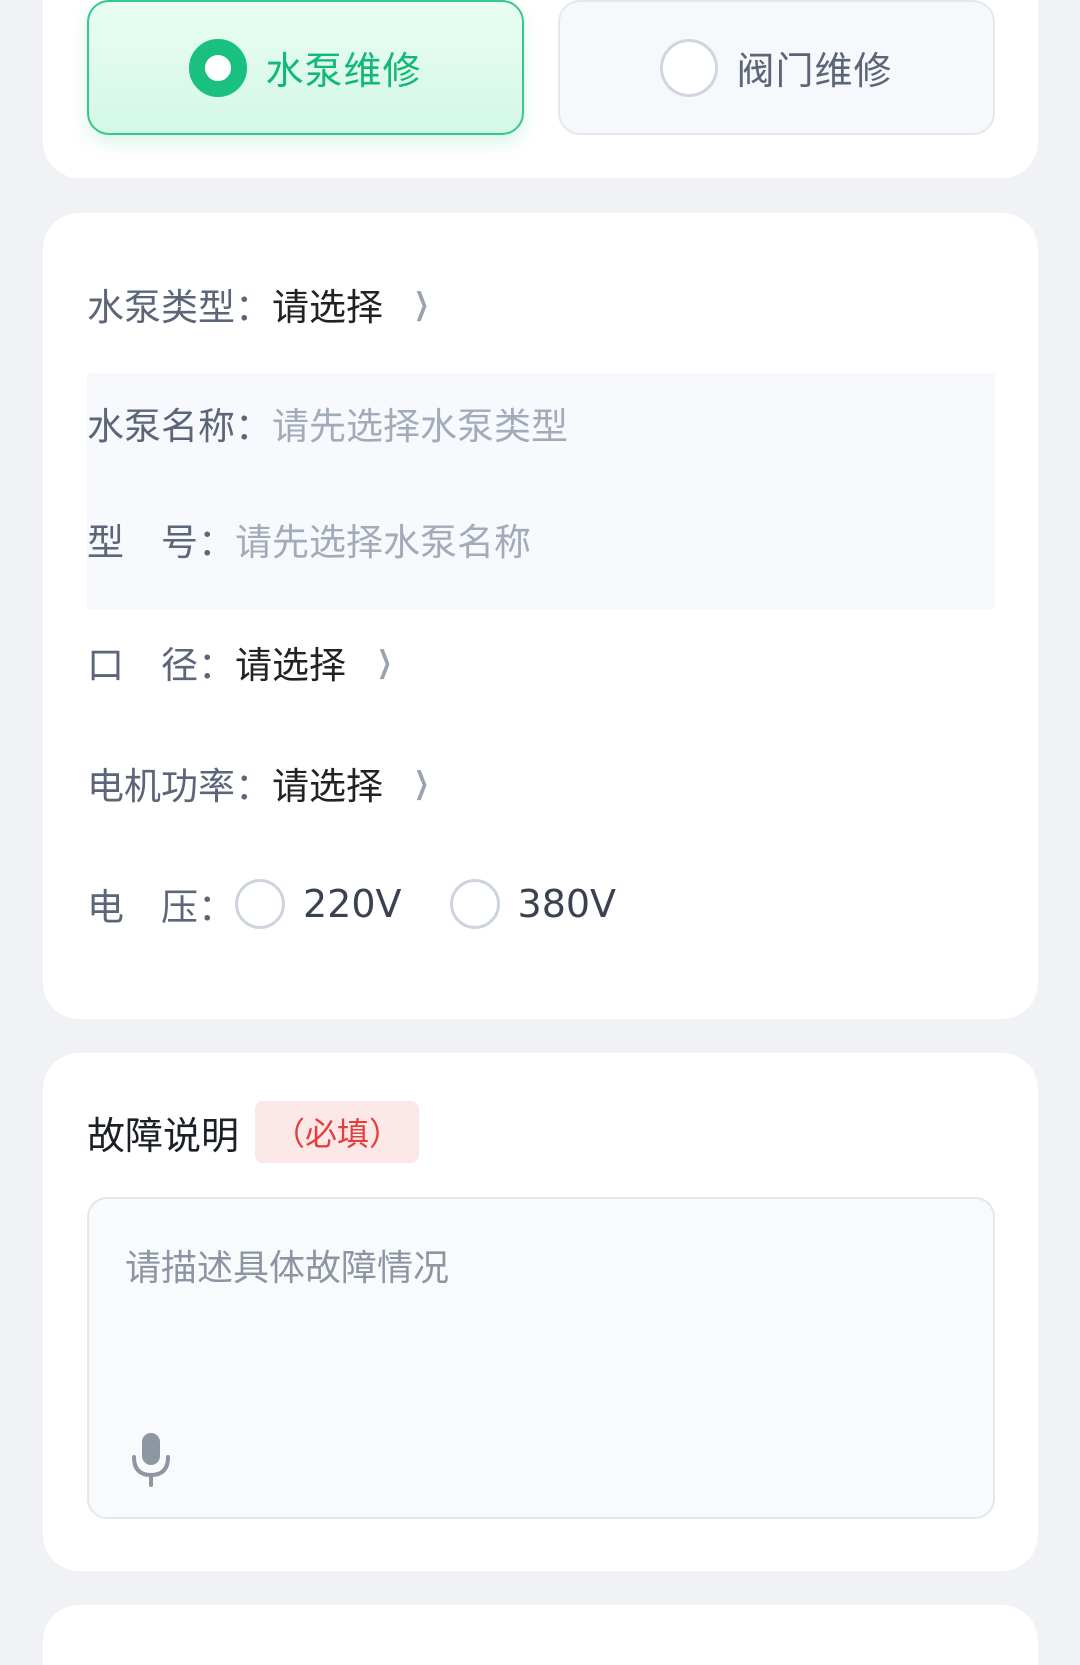 Image resolution: width=1080 pixels, height=1665 pixels. What do you see at coordinates (567, 904) in the screenshot?
I see `voltage-option-label: 380V` at bounding box center [567, 904].